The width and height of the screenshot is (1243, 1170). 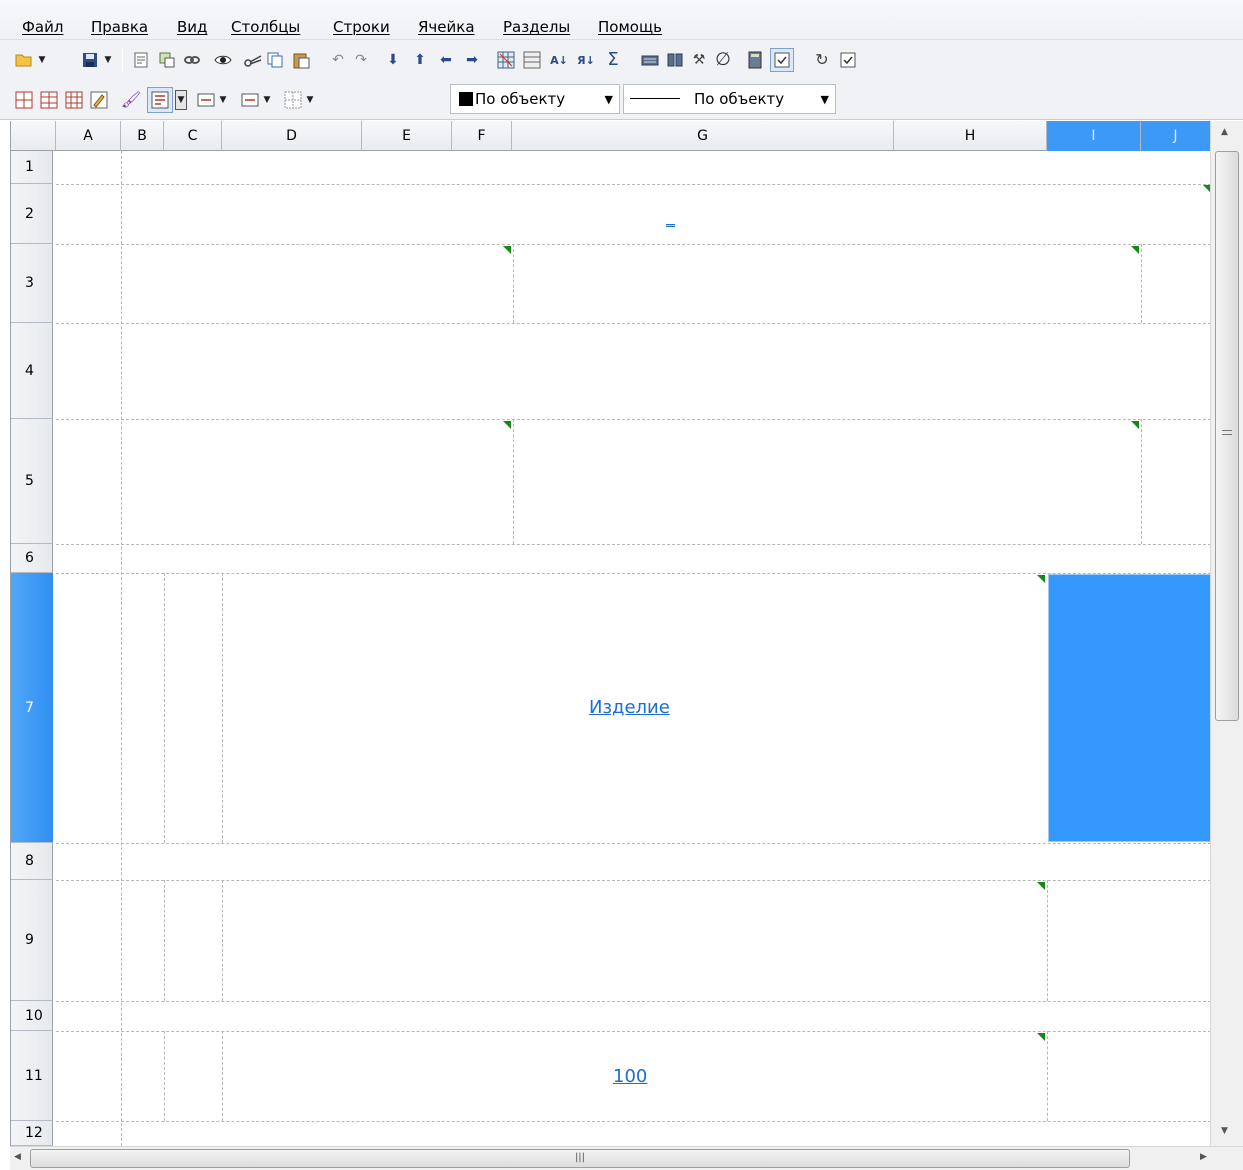 I want to click on column-header-h: H, so click(x=970, y=136).